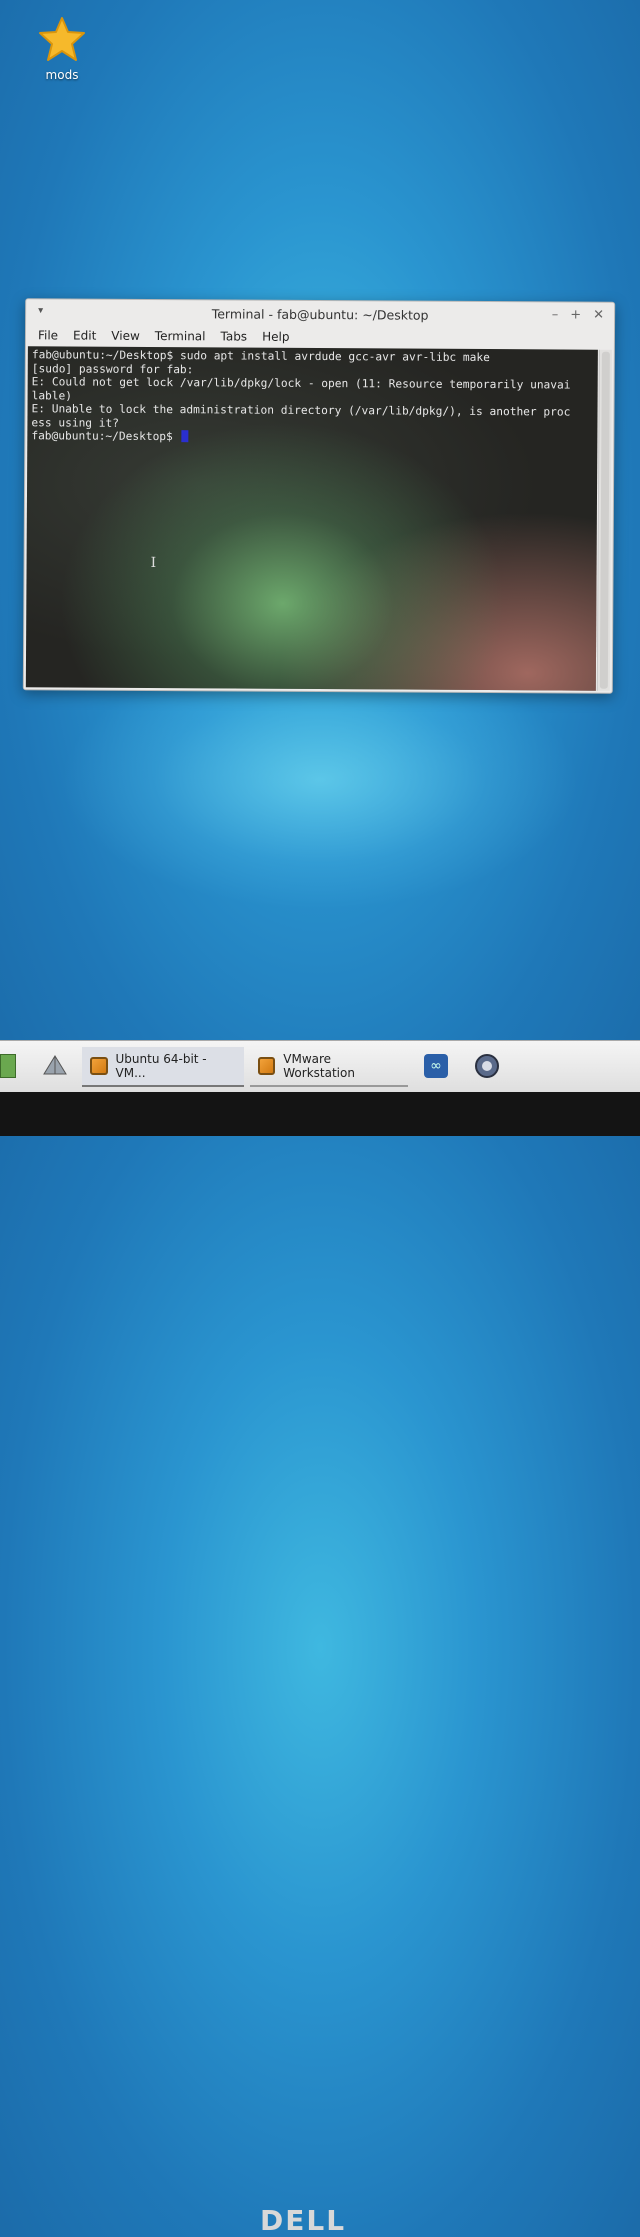  I want to click on window-titlebar: ▾ Terminal - fab@ubuntu: ~/Desktop – + ✕, so click(320, 314).